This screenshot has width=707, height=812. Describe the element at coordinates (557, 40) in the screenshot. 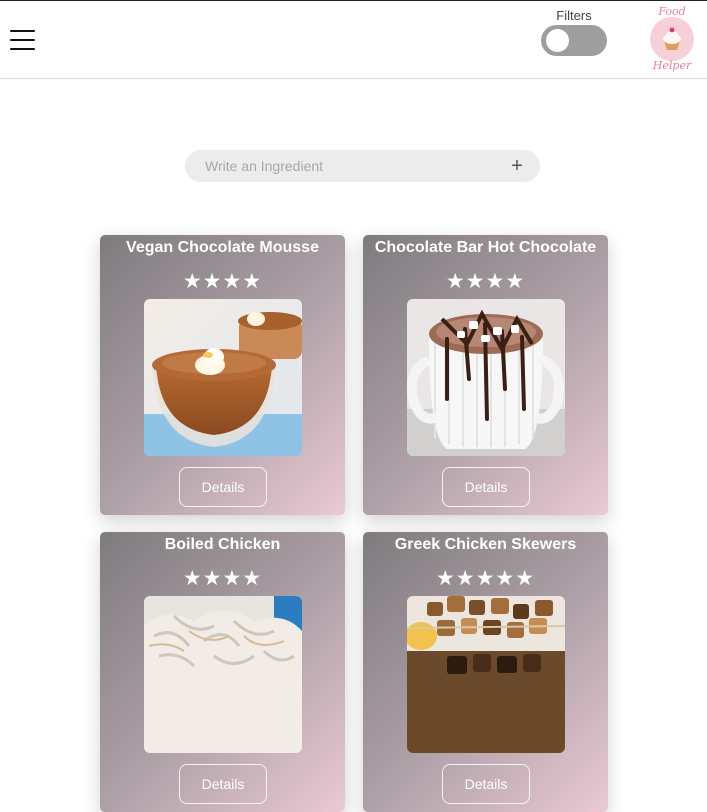

I see `filters-toggle-knob` at that location.